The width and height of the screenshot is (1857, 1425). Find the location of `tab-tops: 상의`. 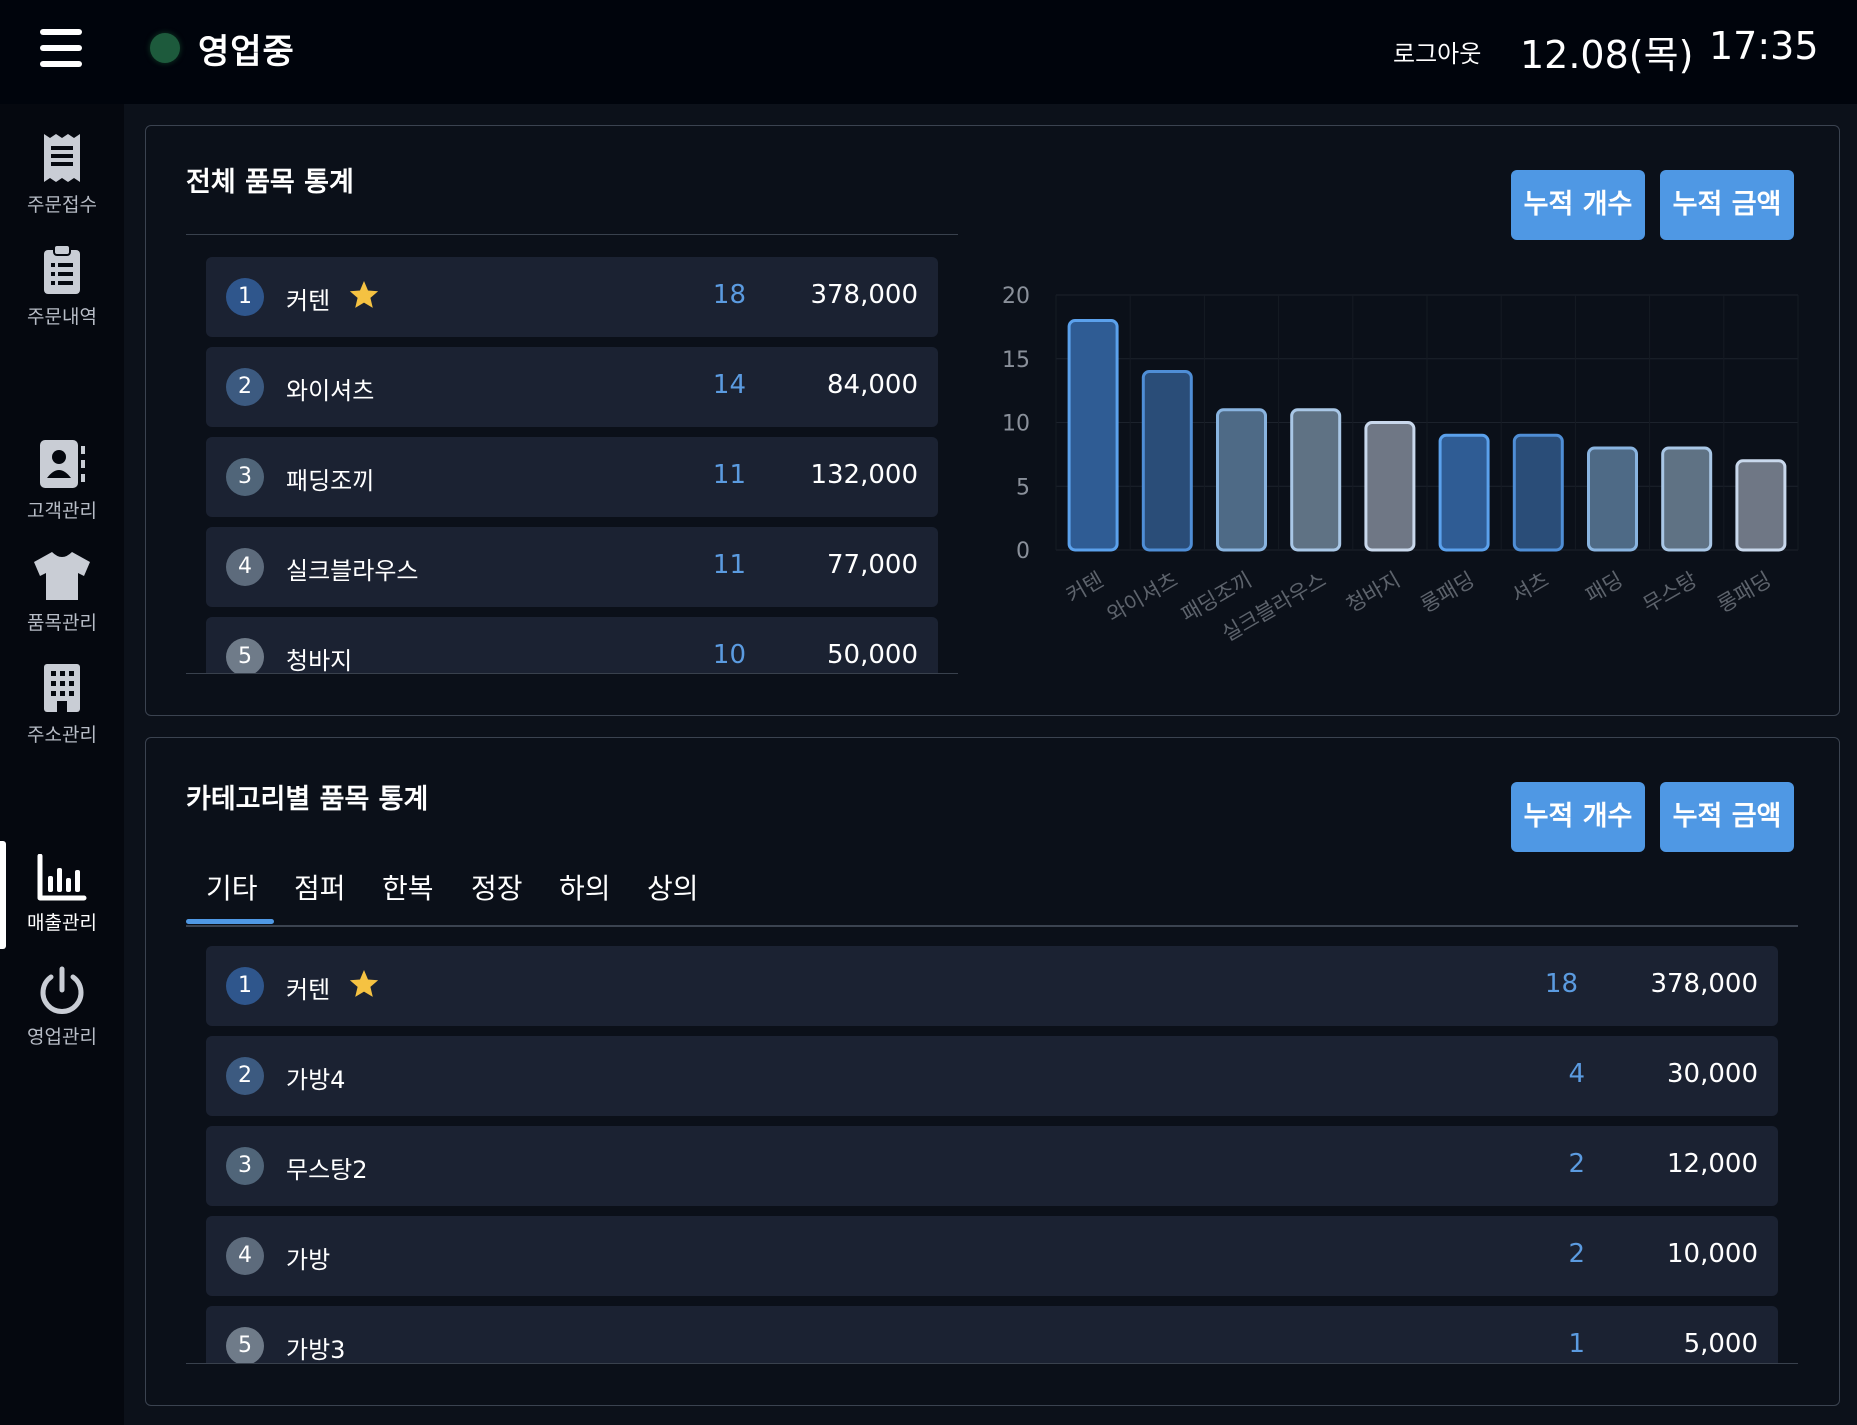

tab-tops: 상의 is located at coordinates (673, 887).